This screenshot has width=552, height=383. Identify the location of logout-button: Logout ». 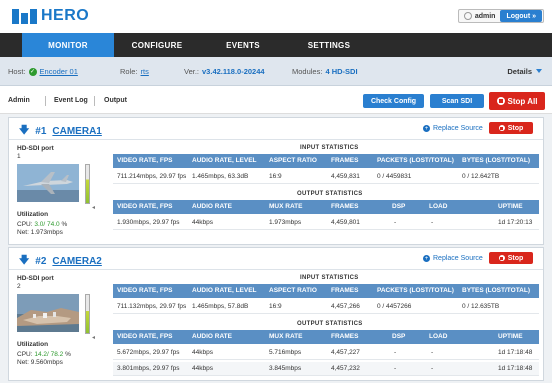
(521, 16).